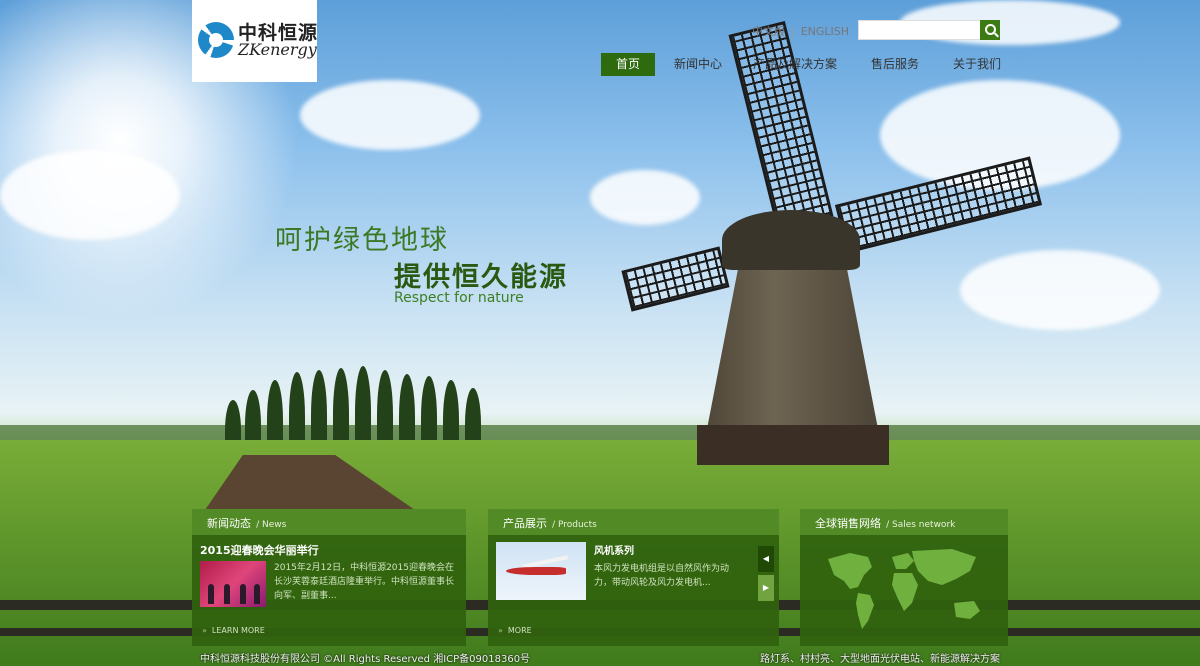 This screenshot has width=1200, height=666. What do you see at coordinates (977, 64) in the screenshot?
I see `nav-item-about: 关于我们` at bounding box center [977, 64].